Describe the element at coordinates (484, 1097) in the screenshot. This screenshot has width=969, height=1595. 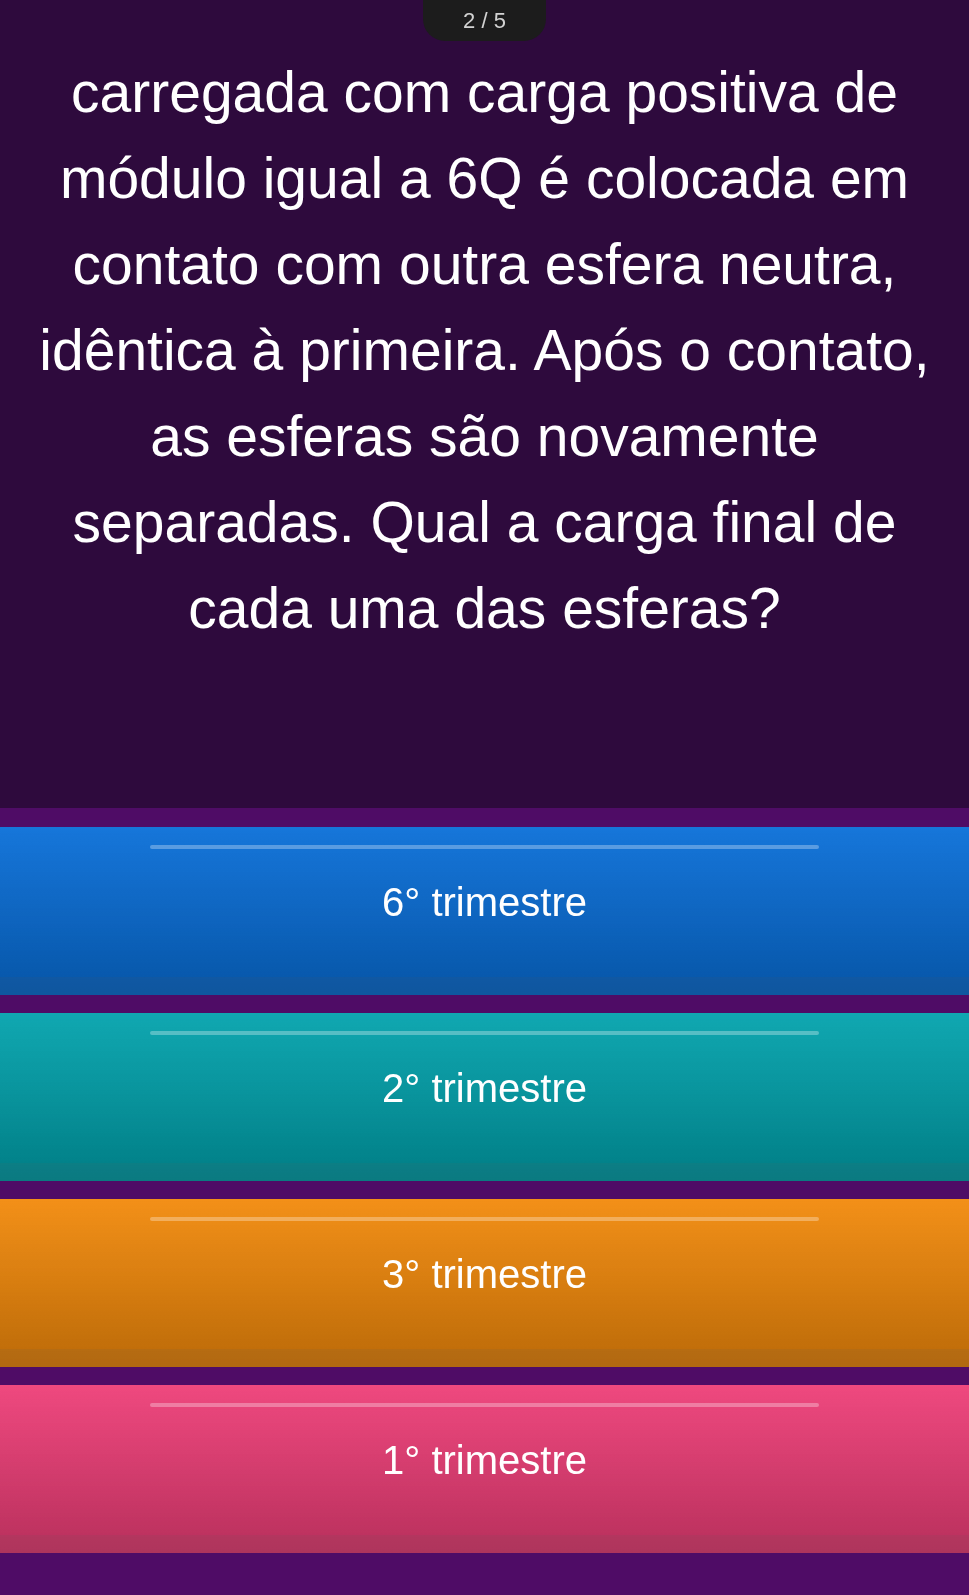
I see `answer-option: 2° trimestre` at that location.